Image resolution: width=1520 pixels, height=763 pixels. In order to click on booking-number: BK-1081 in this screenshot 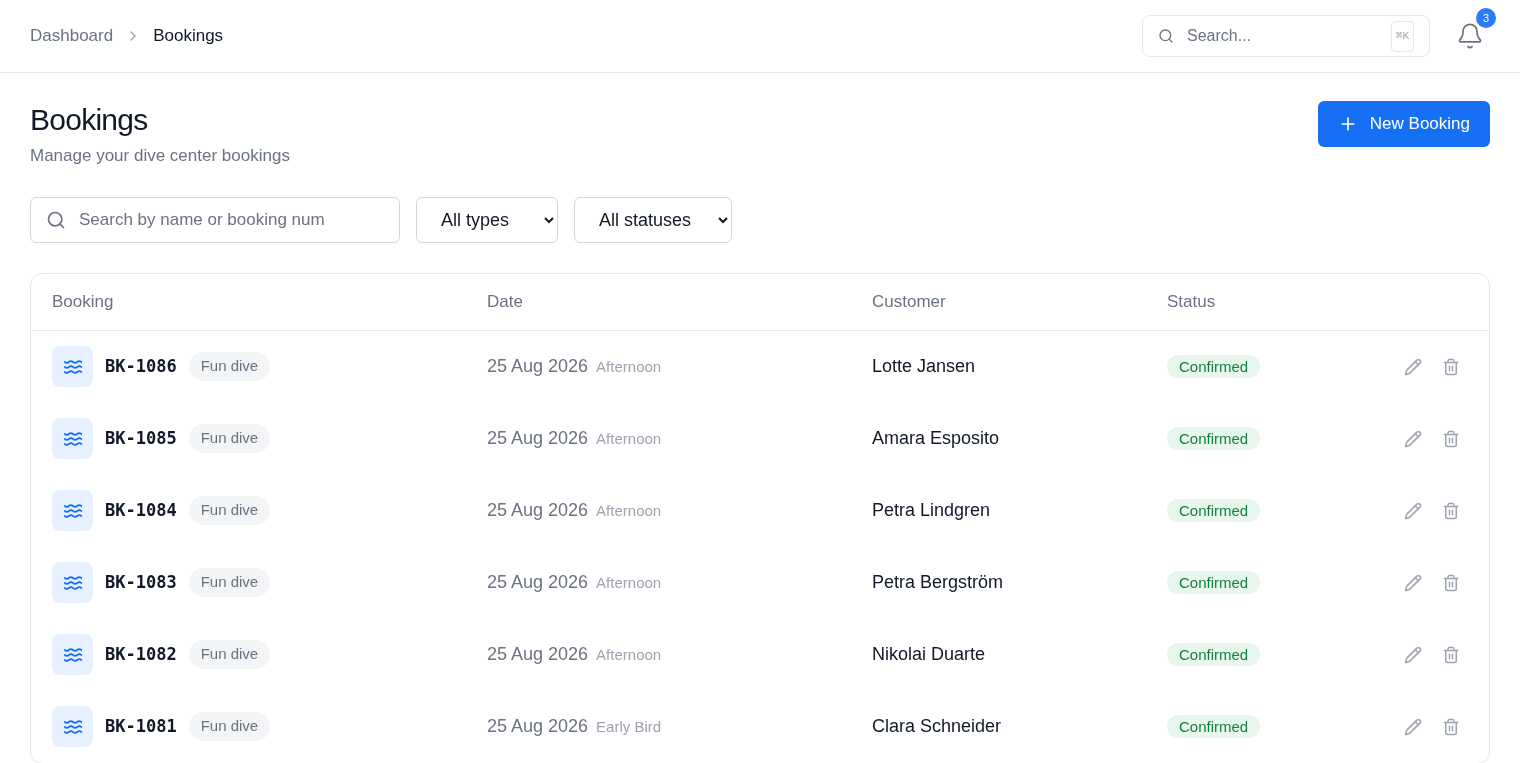, I will do `click(141, 726)`.